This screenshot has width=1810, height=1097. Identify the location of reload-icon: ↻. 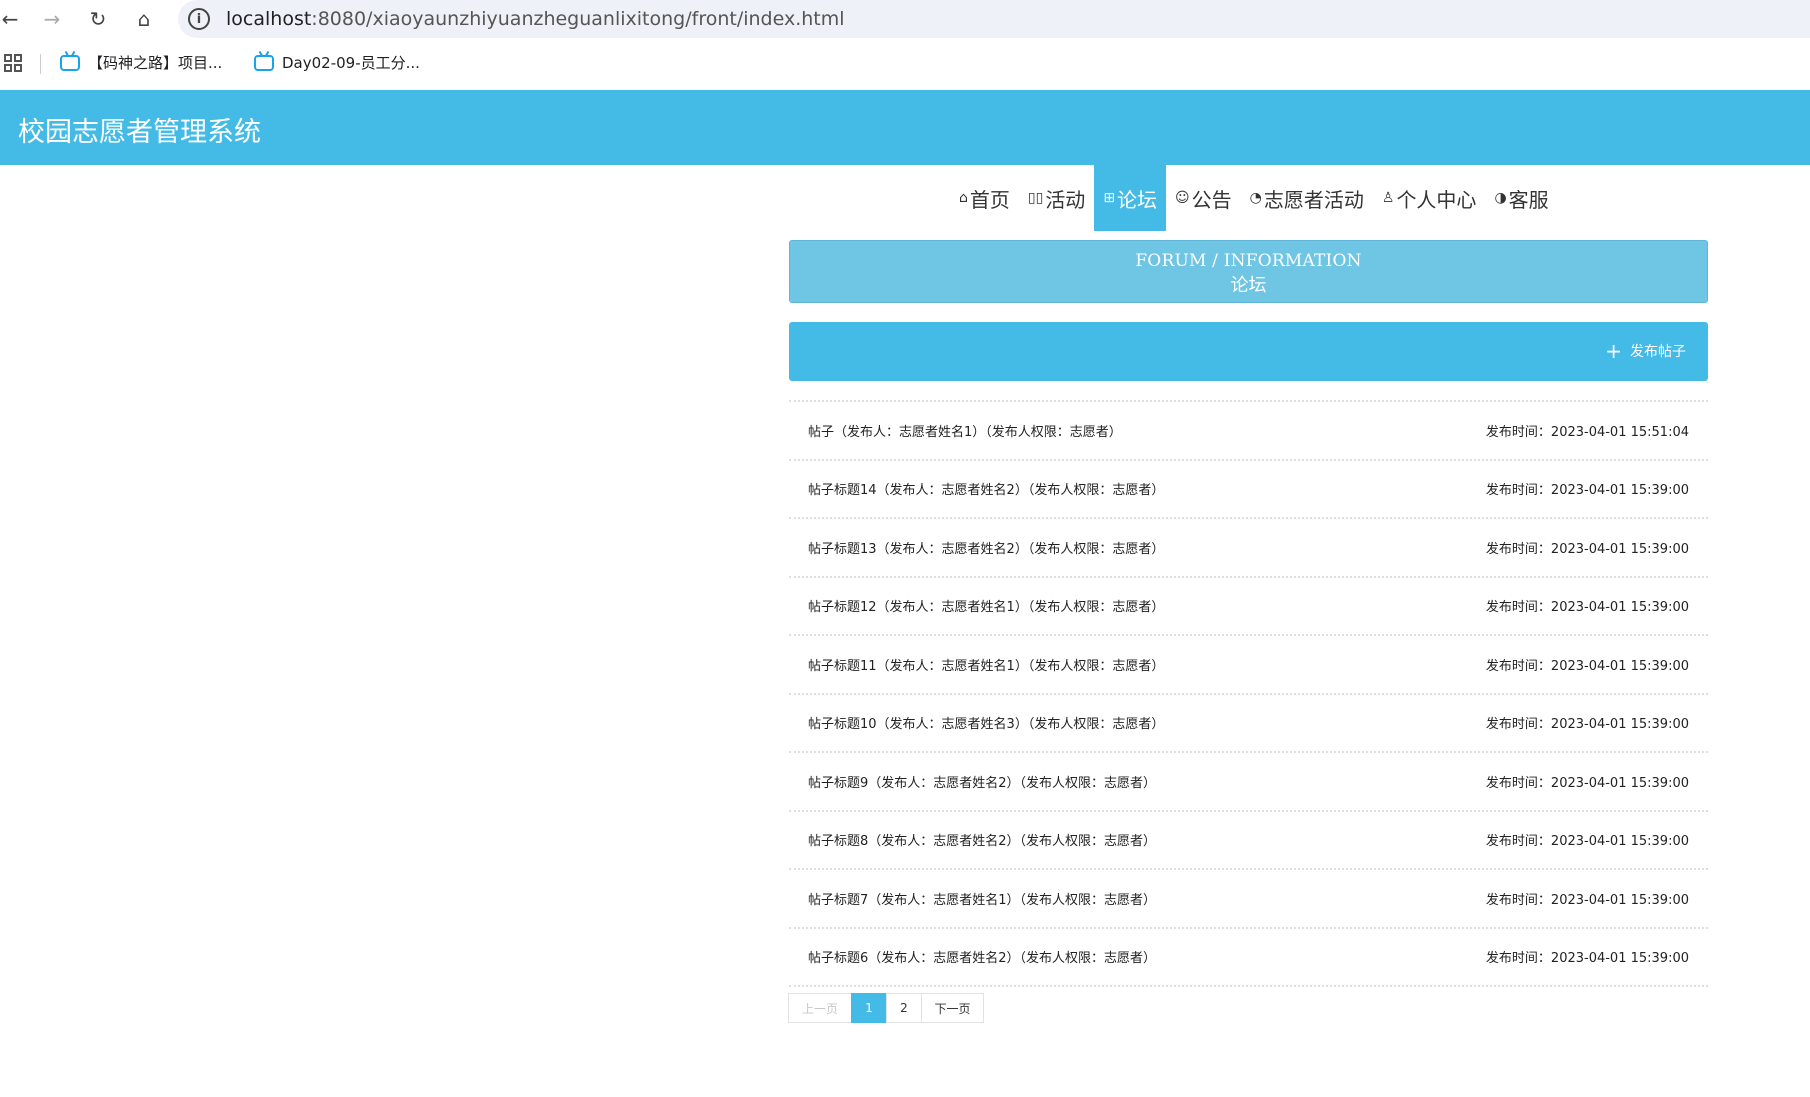
(98, 19).